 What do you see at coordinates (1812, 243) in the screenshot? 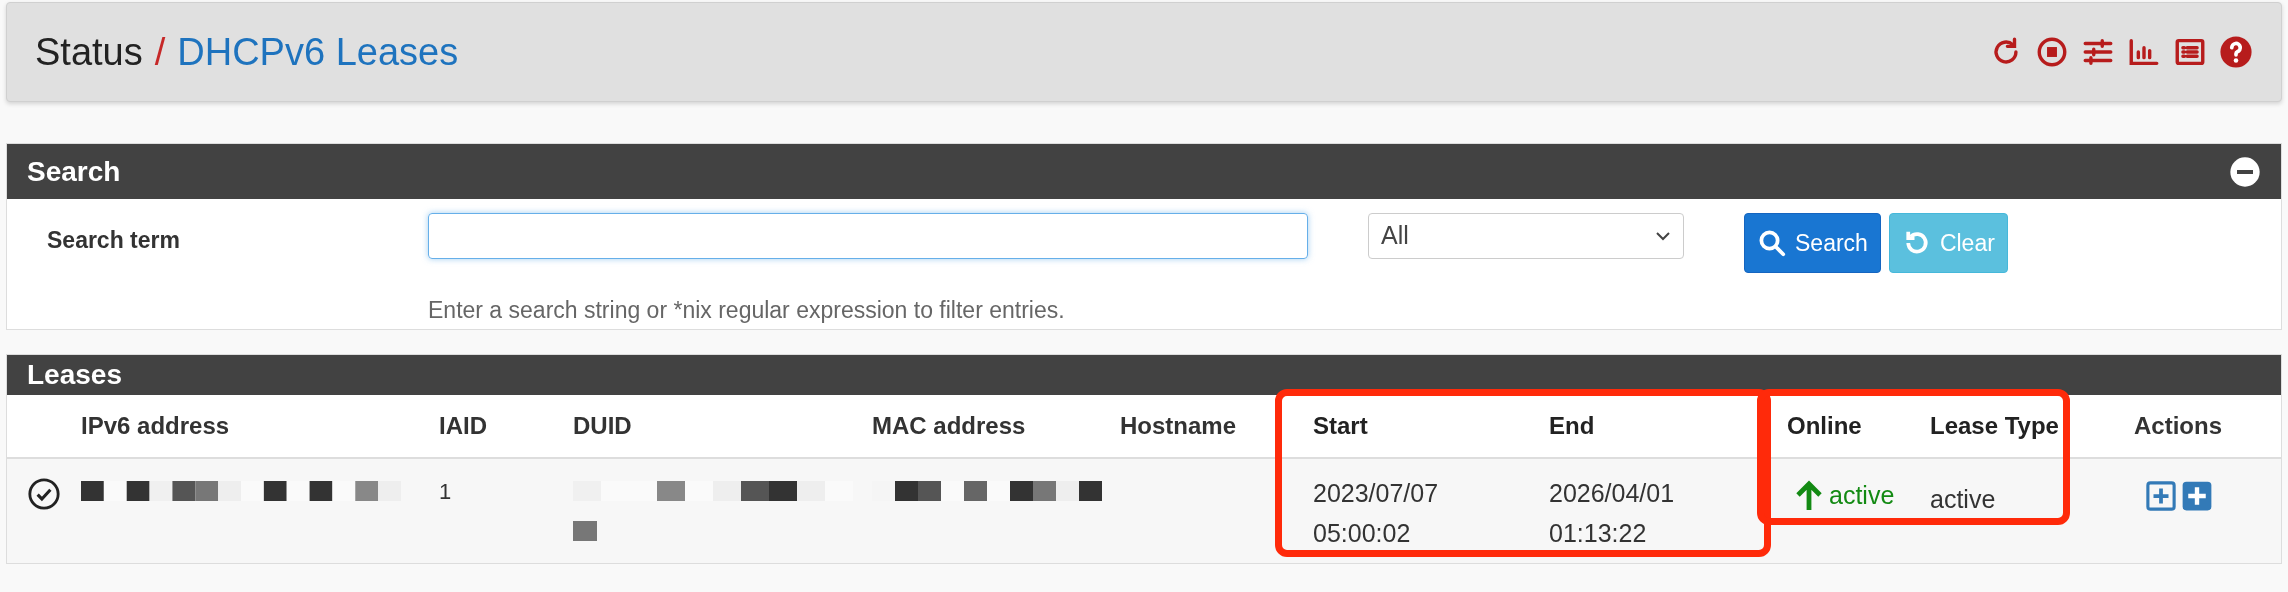
I see `search-button: Search` at bounding box center [1812, 243].